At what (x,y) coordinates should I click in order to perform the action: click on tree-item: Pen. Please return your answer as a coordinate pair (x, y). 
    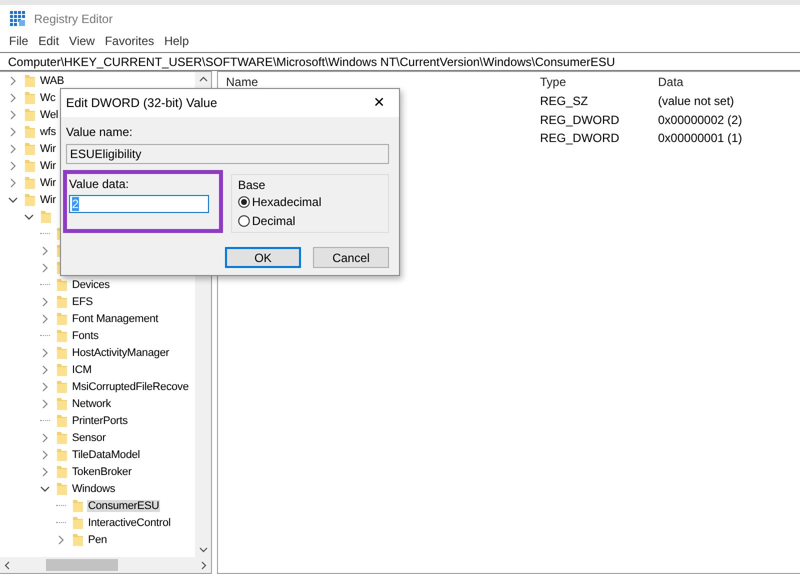
    Looking at the image, I should click on (97, 540).